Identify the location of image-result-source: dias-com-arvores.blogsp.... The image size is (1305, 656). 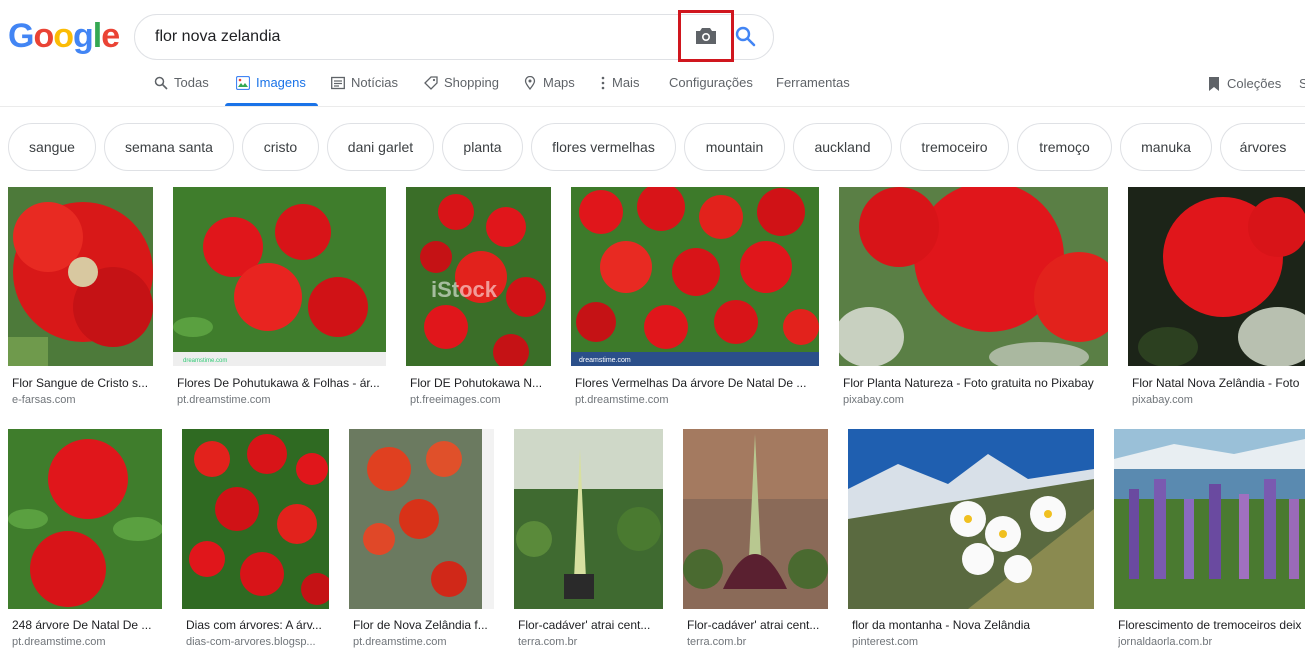
(257, 642).